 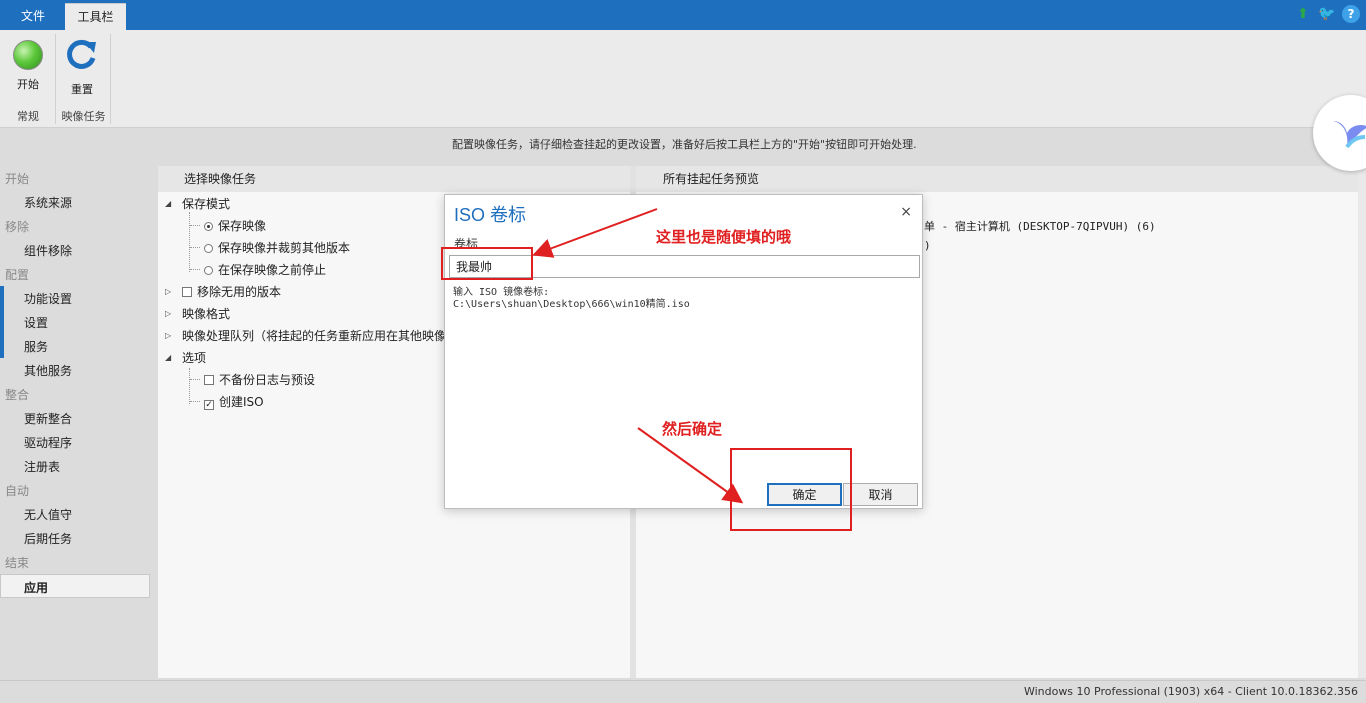 What do you see at coordinates (48, 442) in the screenshot?
I see `nav-item-drivers: 驱动程序` at bounding box center [48, 442].